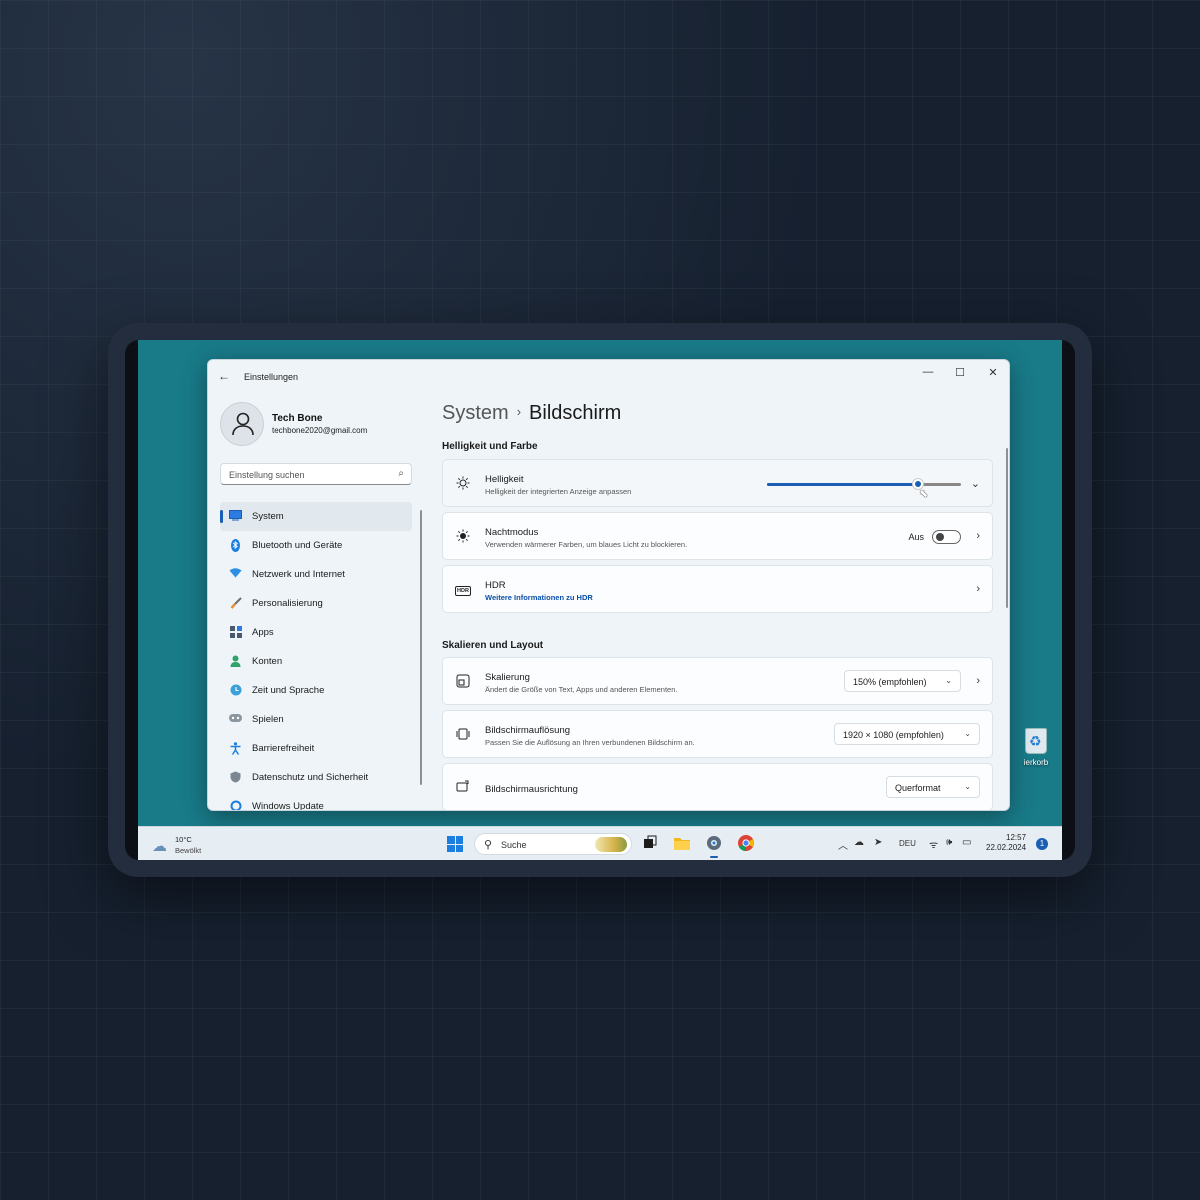  What do you see at coordinates (287, 603) in the screenshot?
I see `sidebar-item-label: Personalisierung` at bounding box center [287, 603].